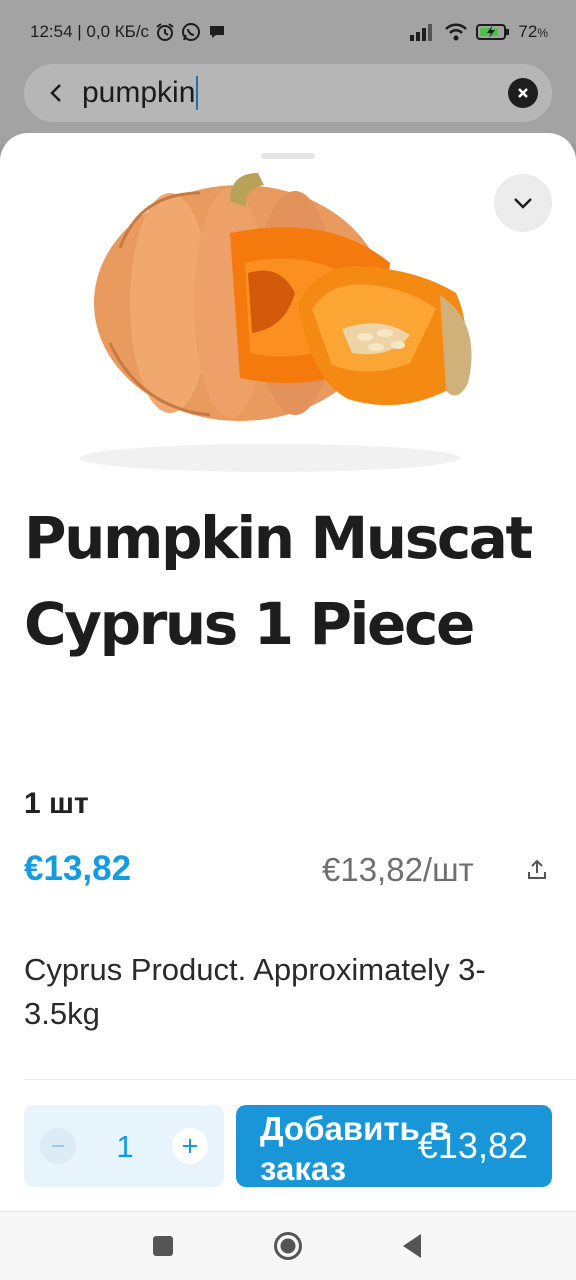  I want to click on square-icon, so click(163, 1246).